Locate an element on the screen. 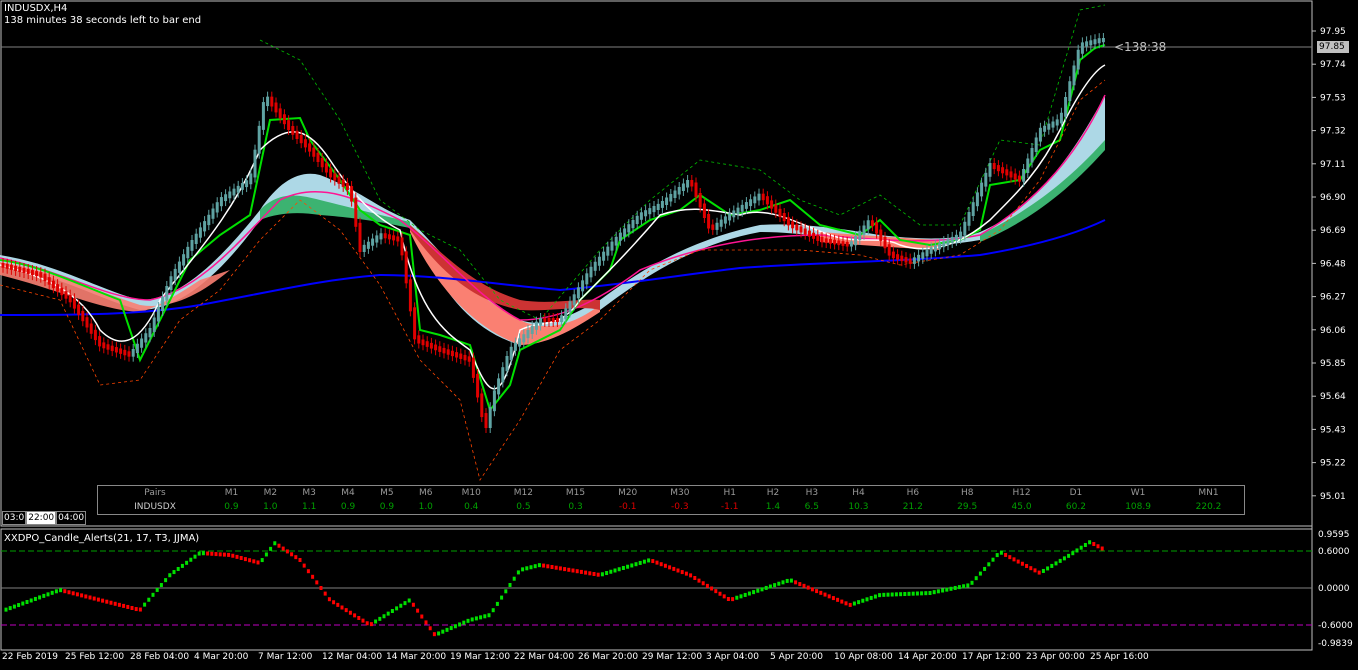 This screenshot has height=670, width=1358. time-tick-label: 5 Apr 20:00 is located at coordinates (796, 657).